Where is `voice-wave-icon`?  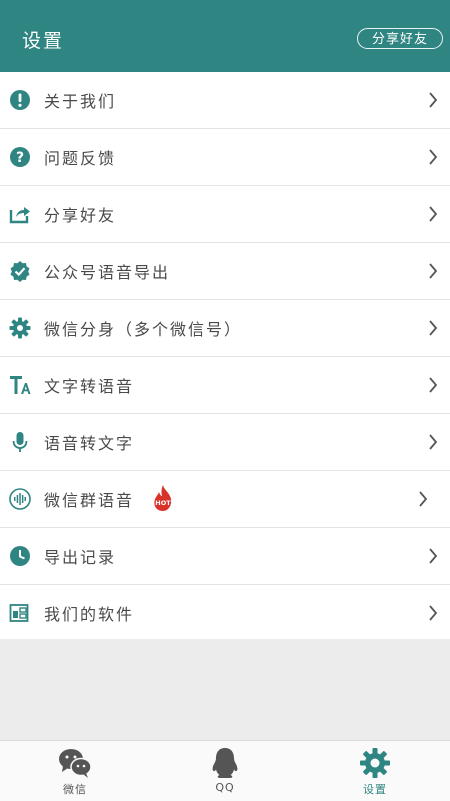 voice-wave-icon is located at coordinates (20, 499).